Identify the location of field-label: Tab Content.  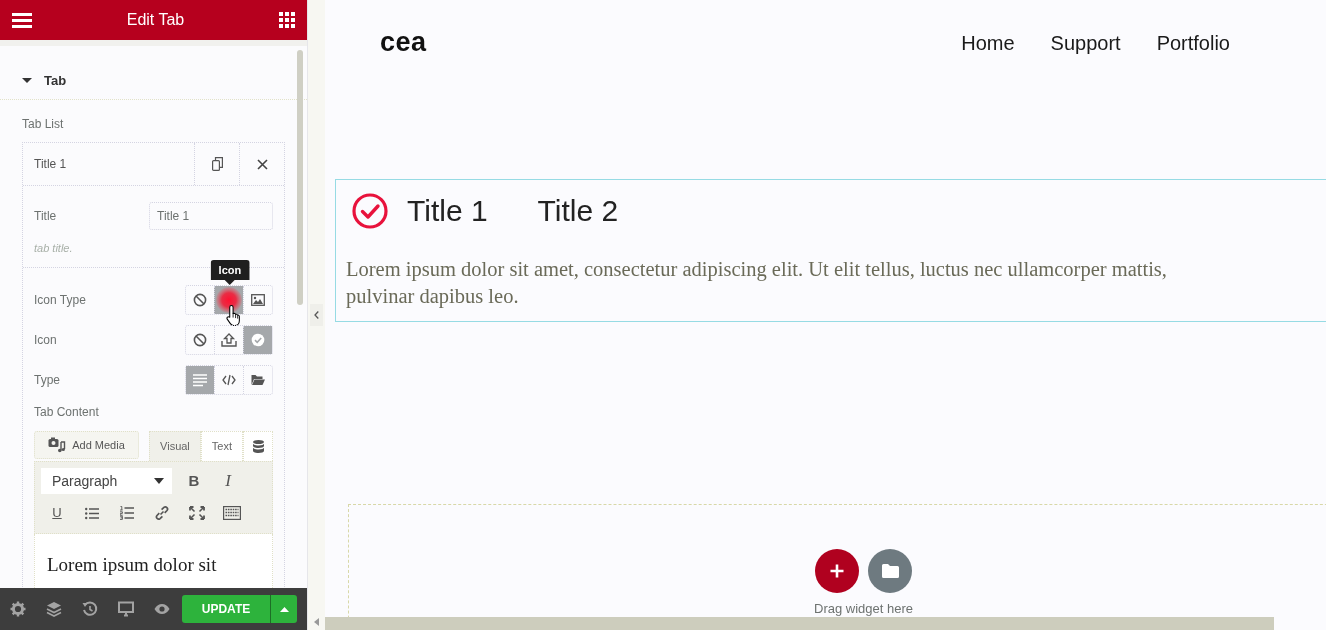
(67, 412).